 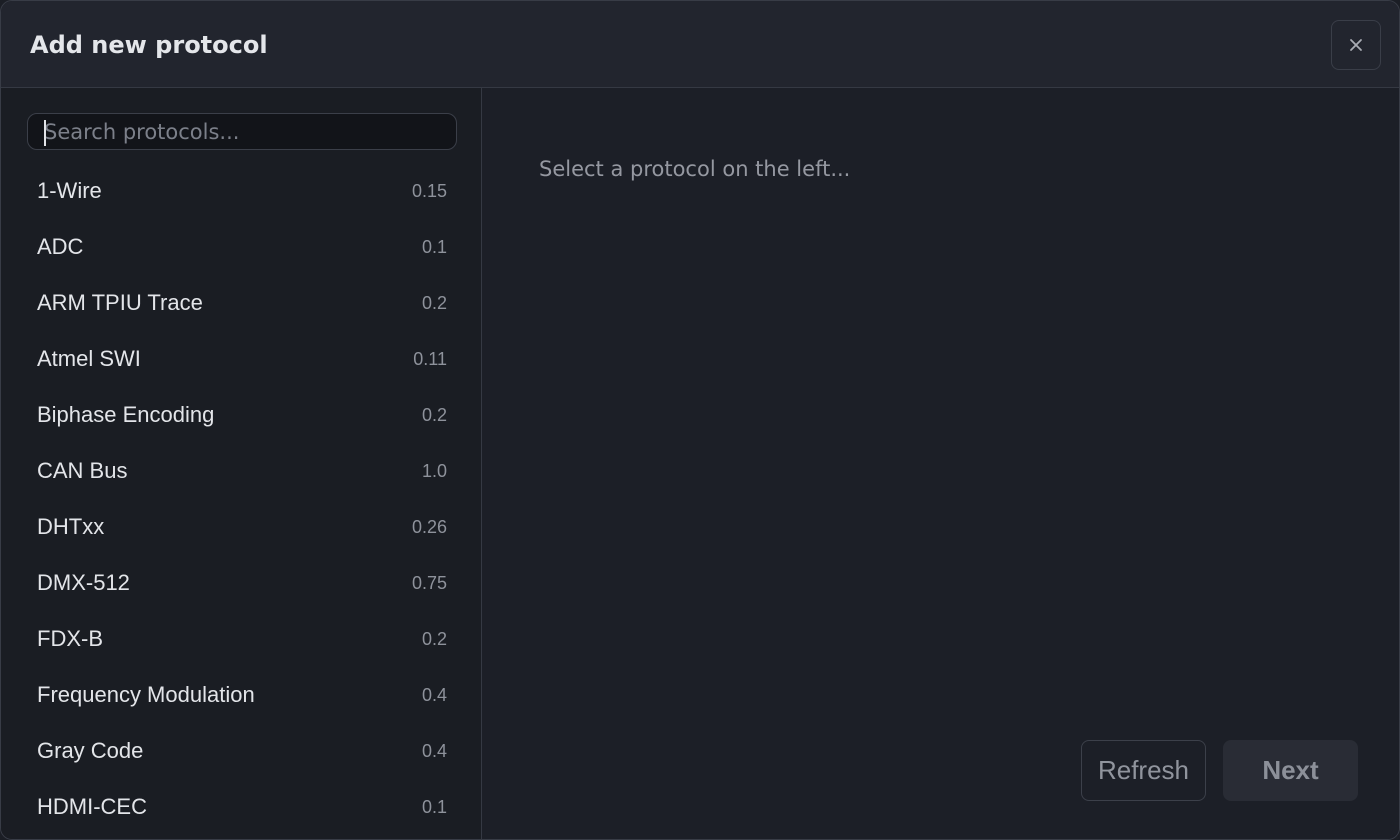 What do you see at coordinates (241, 639) in the screenshot?
I see `protocol-list-item: FDX-B 0.2` at bounding box center [241, 639].